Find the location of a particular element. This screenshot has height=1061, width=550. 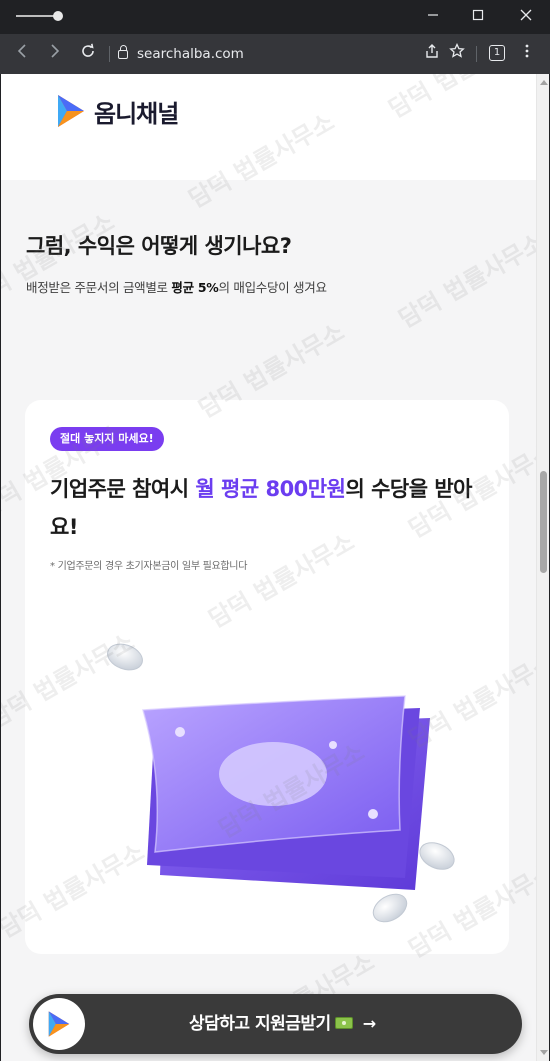

section-subtitle: 배정받은 주문서의 금액별로 평균 5%의 매입수당이 생겨요 is located at coordinates (176, 287).